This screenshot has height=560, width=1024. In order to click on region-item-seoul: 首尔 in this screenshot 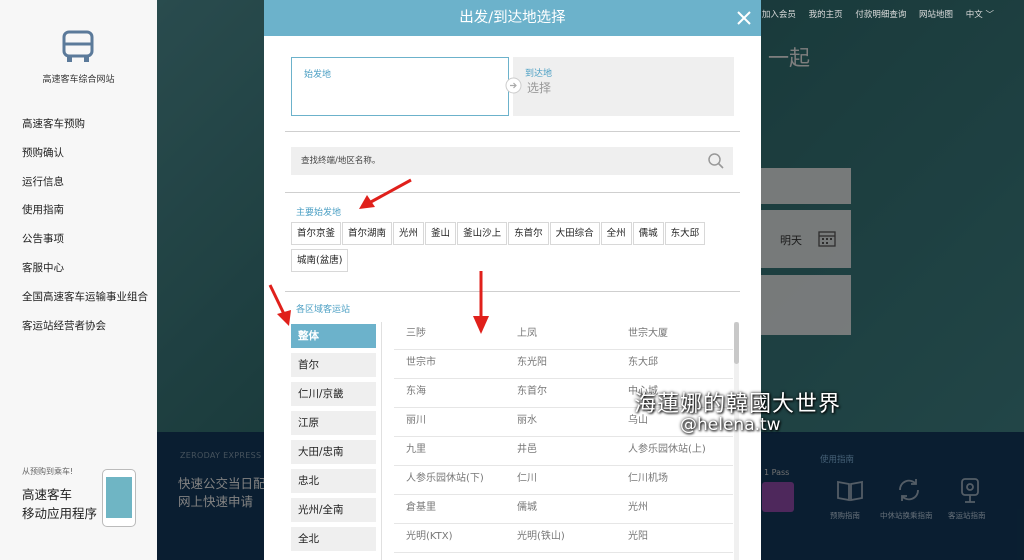, I will do `click(333, 365)`.